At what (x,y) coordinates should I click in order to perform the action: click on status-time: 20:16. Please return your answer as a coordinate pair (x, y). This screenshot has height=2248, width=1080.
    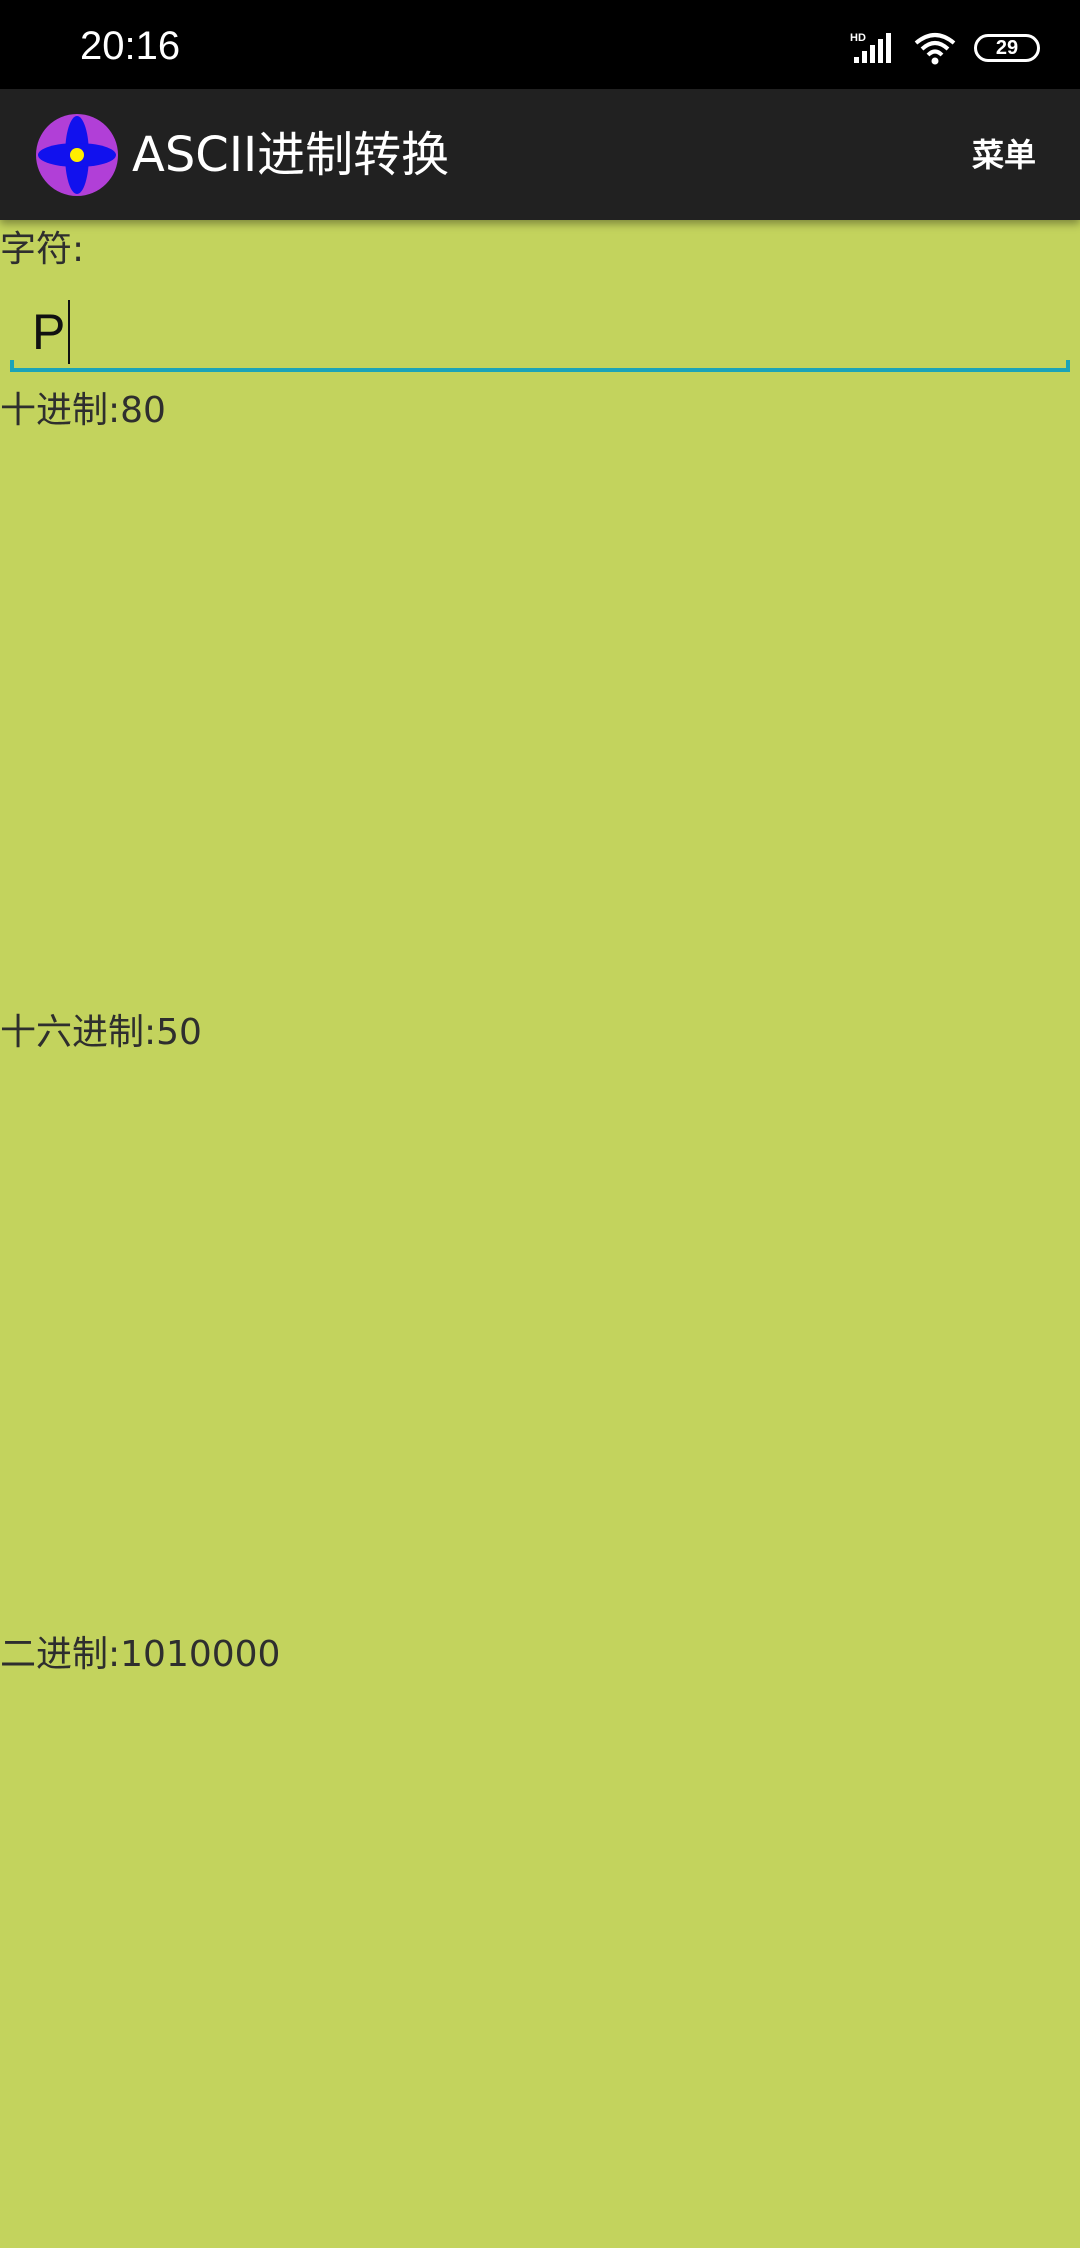
    Looking at the image, I should click on (130, 46).